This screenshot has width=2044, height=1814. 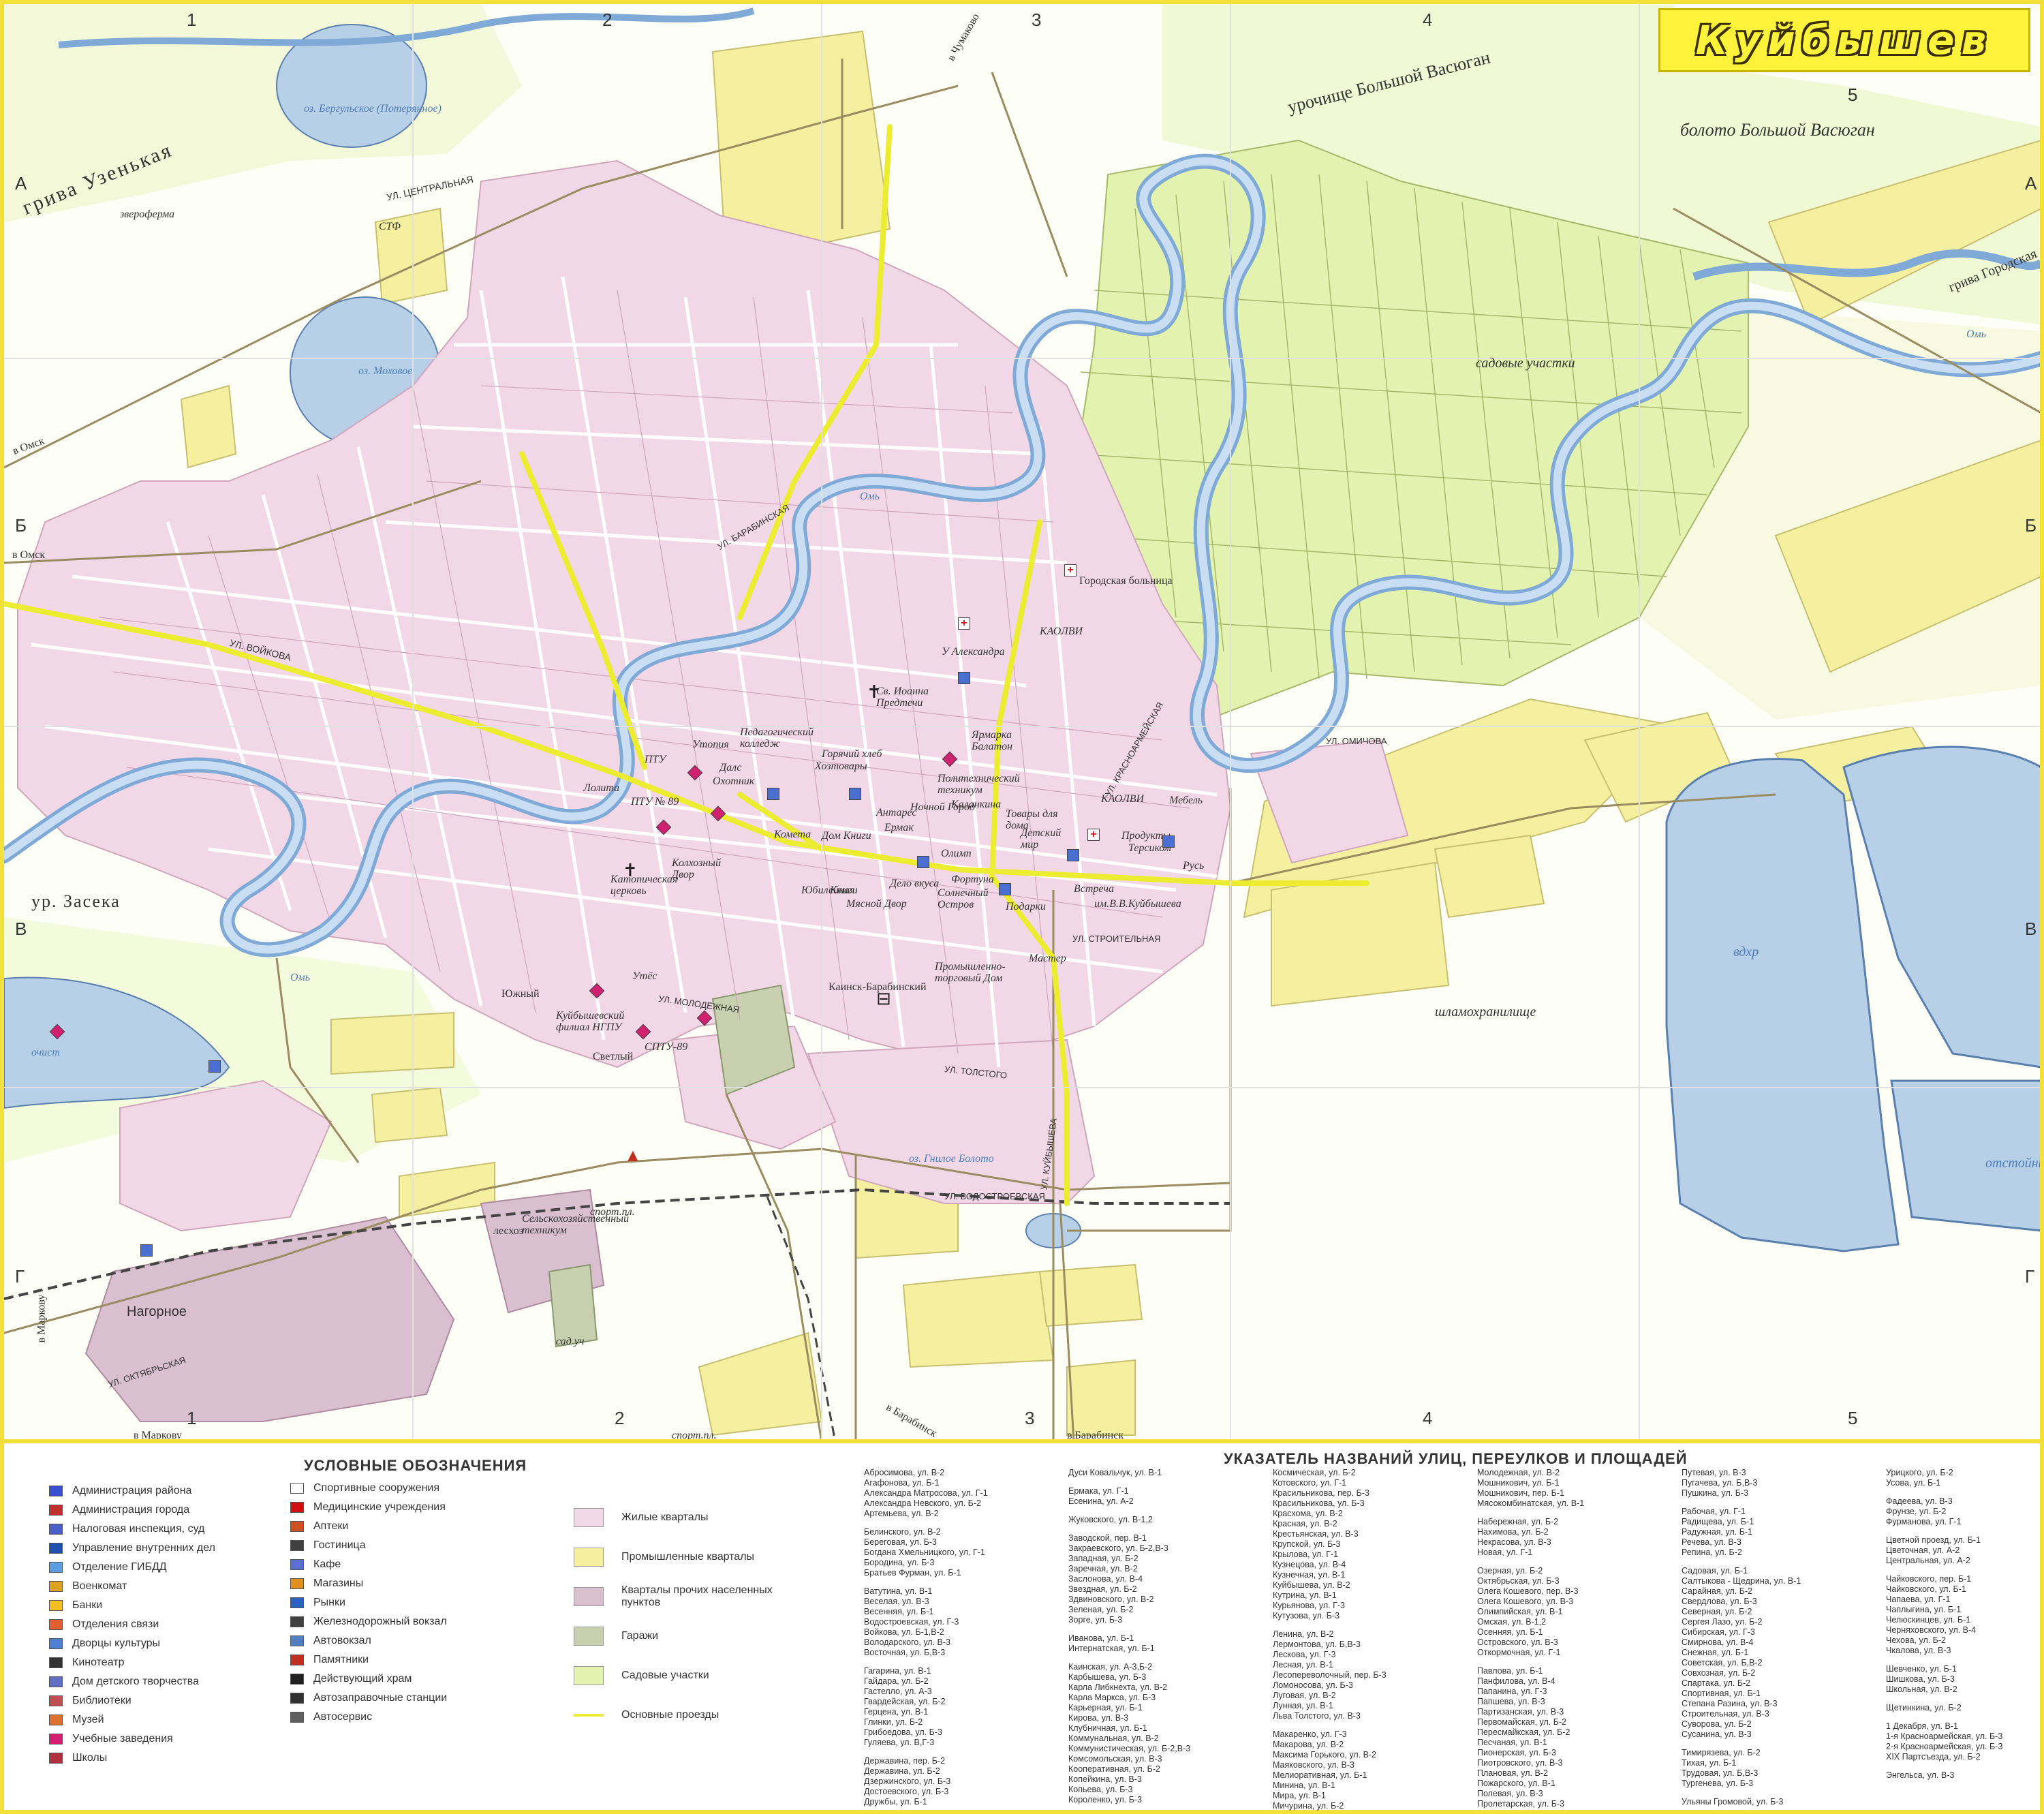 I want to click on place-label-ptu-89: ПТУ № 89, so click(x=655, y=802).